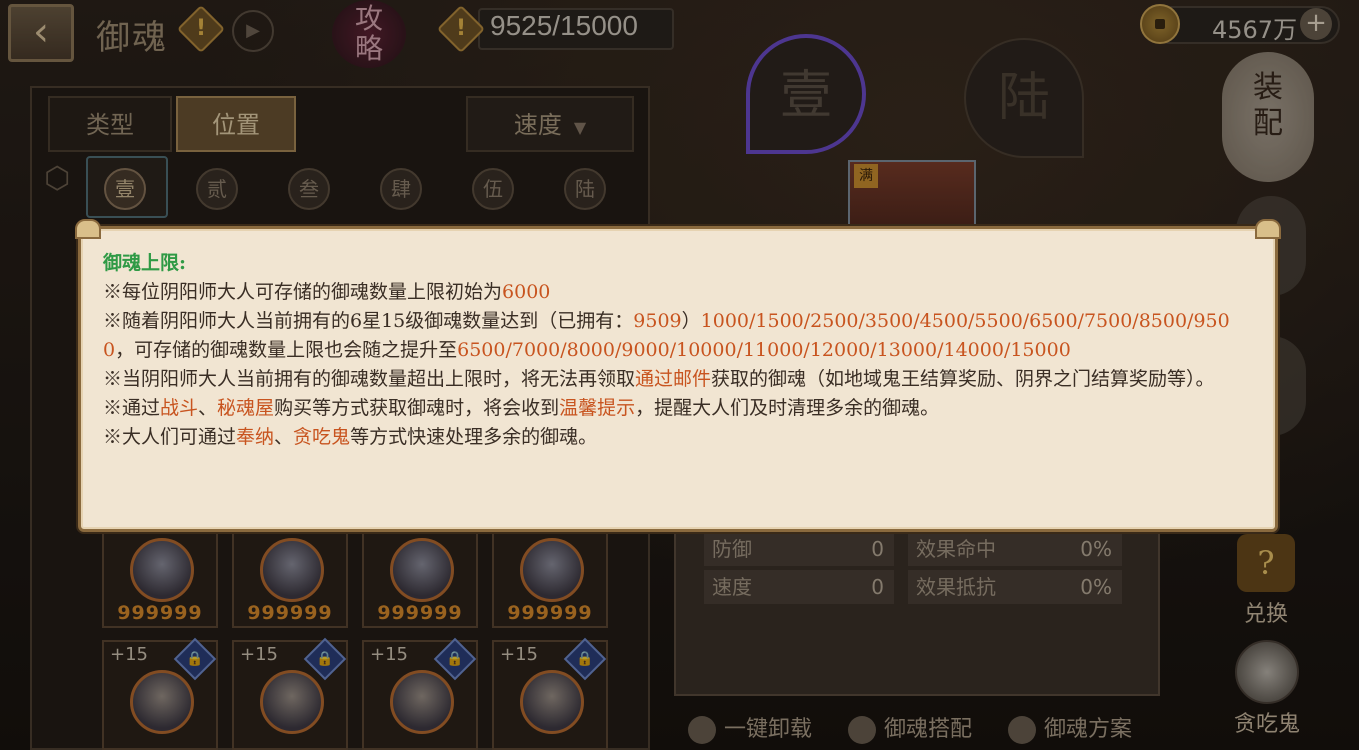  Describe the element at coordinates (145, 263) in the screenshot. I see `tooltip-title: 御魂上限:` at that location.